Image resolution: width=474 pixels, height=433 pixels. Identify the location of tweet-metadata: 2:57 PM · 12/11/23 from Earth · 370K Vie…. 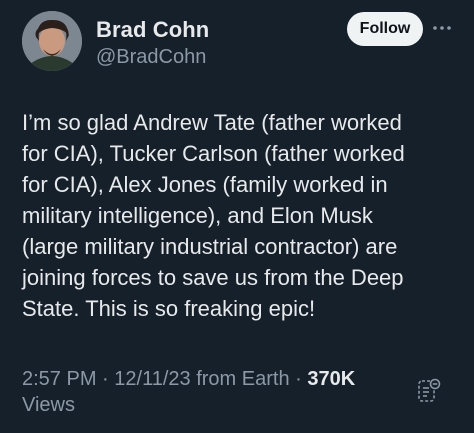
(217, 392).